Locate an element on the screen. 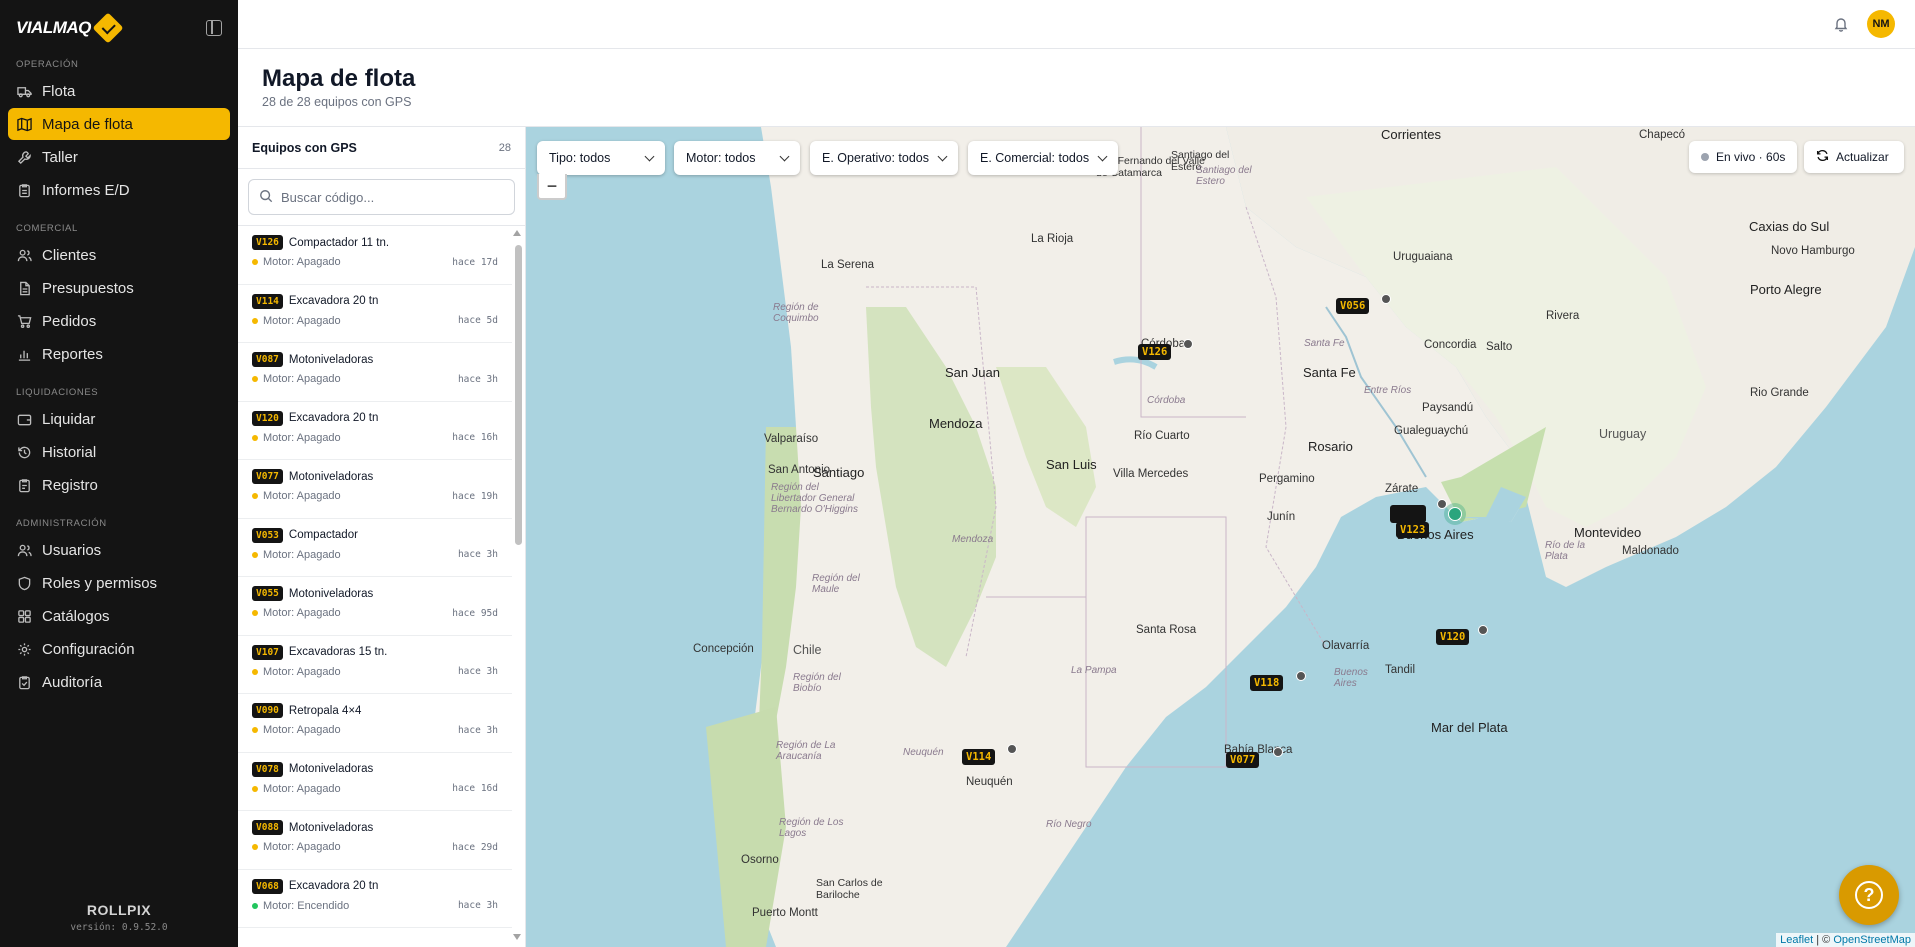 This screenshot has width=1915, height=947. live-label: En vivo · 60s is located at coordinates (1751, 157).